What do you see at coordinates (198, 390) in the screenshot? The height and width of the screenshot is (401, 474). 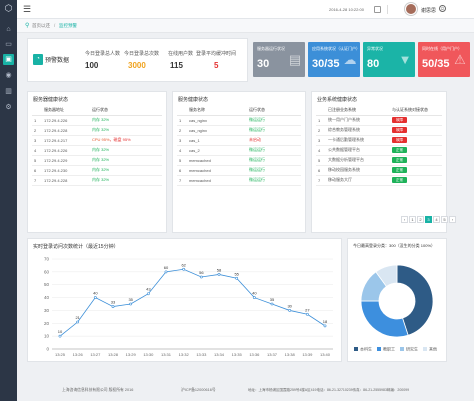 I see `footer-icp: 沪ICP备12000616号` at bounding box center [198, 390].